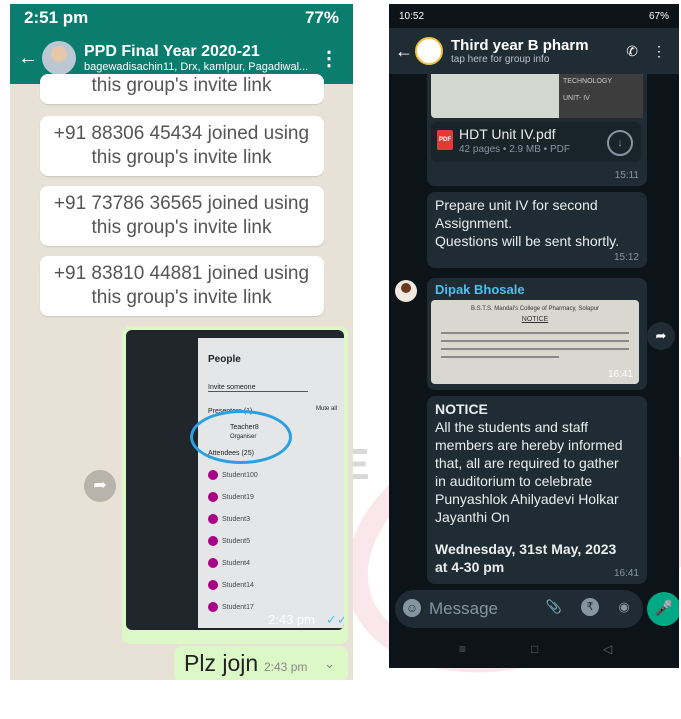 The image size is (681, 719). I want to click on text-message: Plz jojn 2:43 pm ⌄, so click(261, 663).